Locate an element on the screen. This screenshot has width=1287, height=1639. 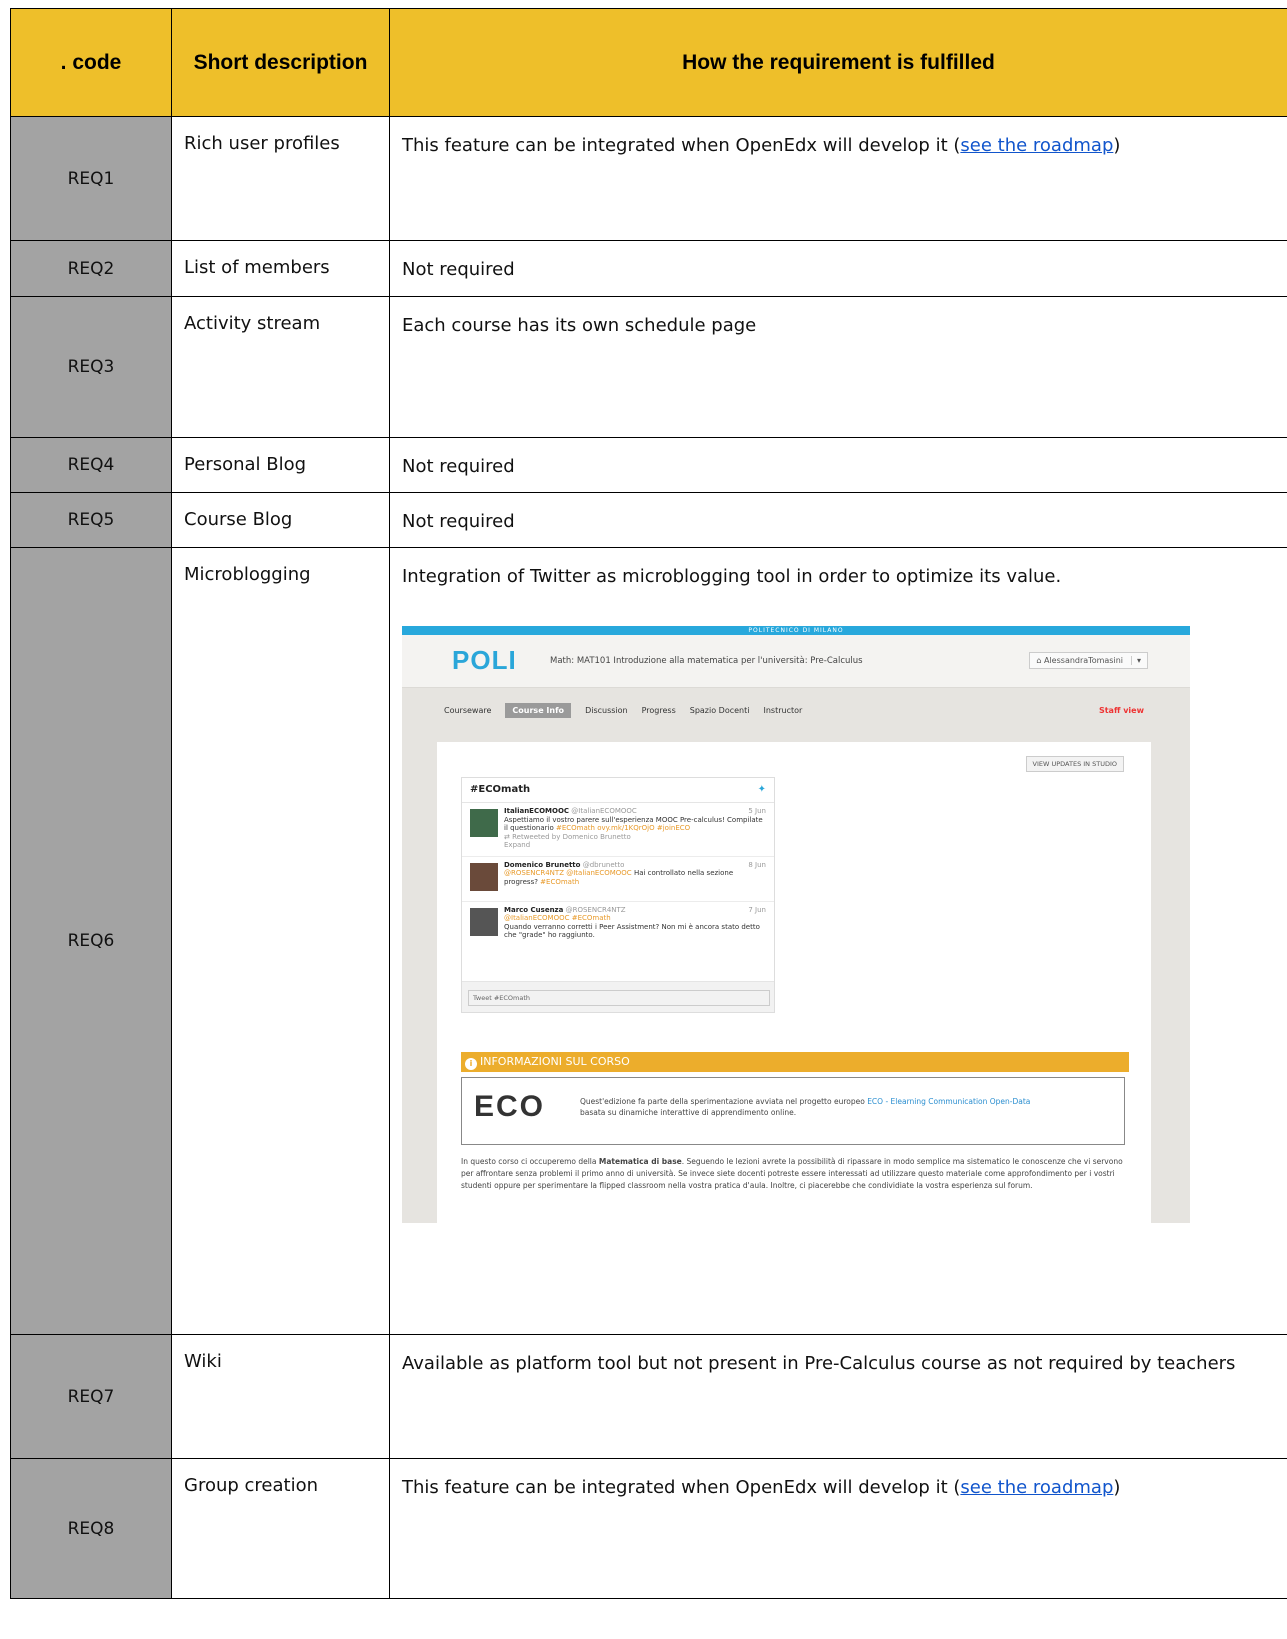
staff-view-link: Staff view is located at coordinates (1121, 710).